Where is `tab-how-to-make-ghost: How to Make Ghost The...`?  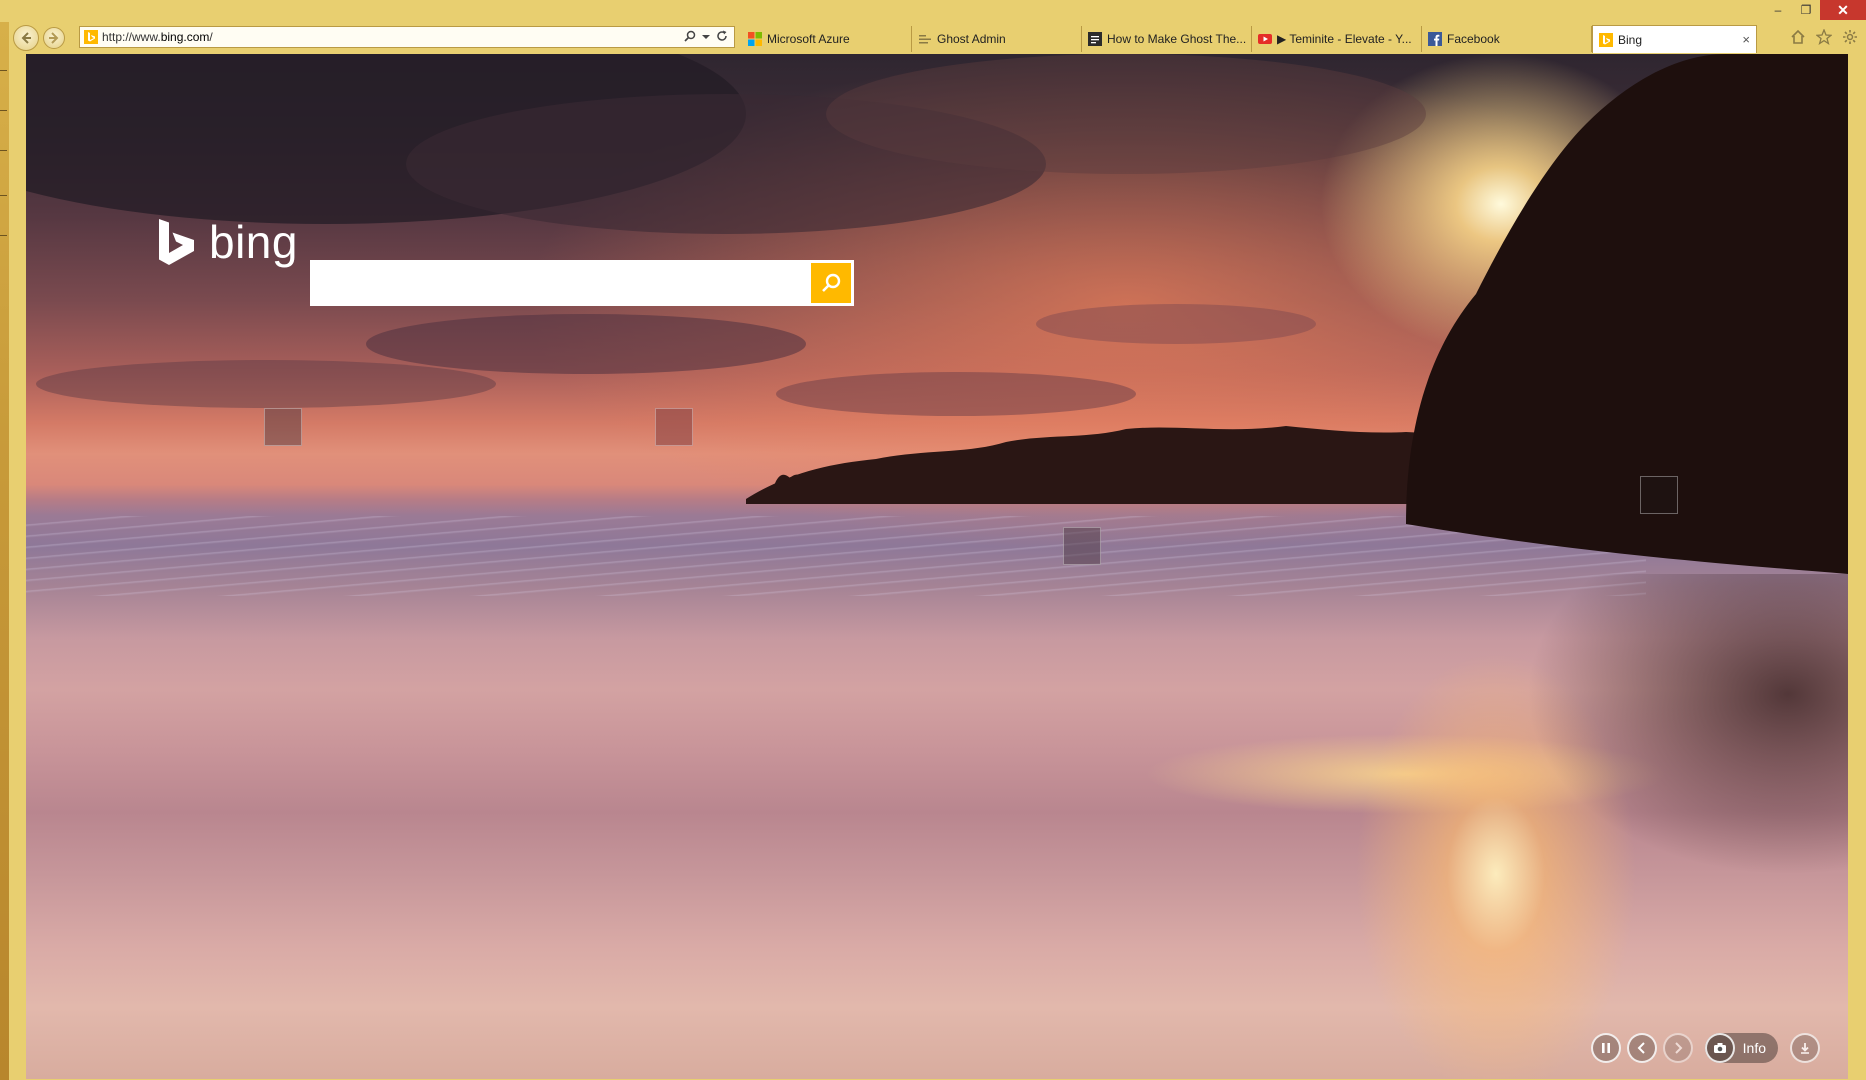 tab-how-to-make-ghost: How to Make Ghost The... is located at coordinates (1167, 39).